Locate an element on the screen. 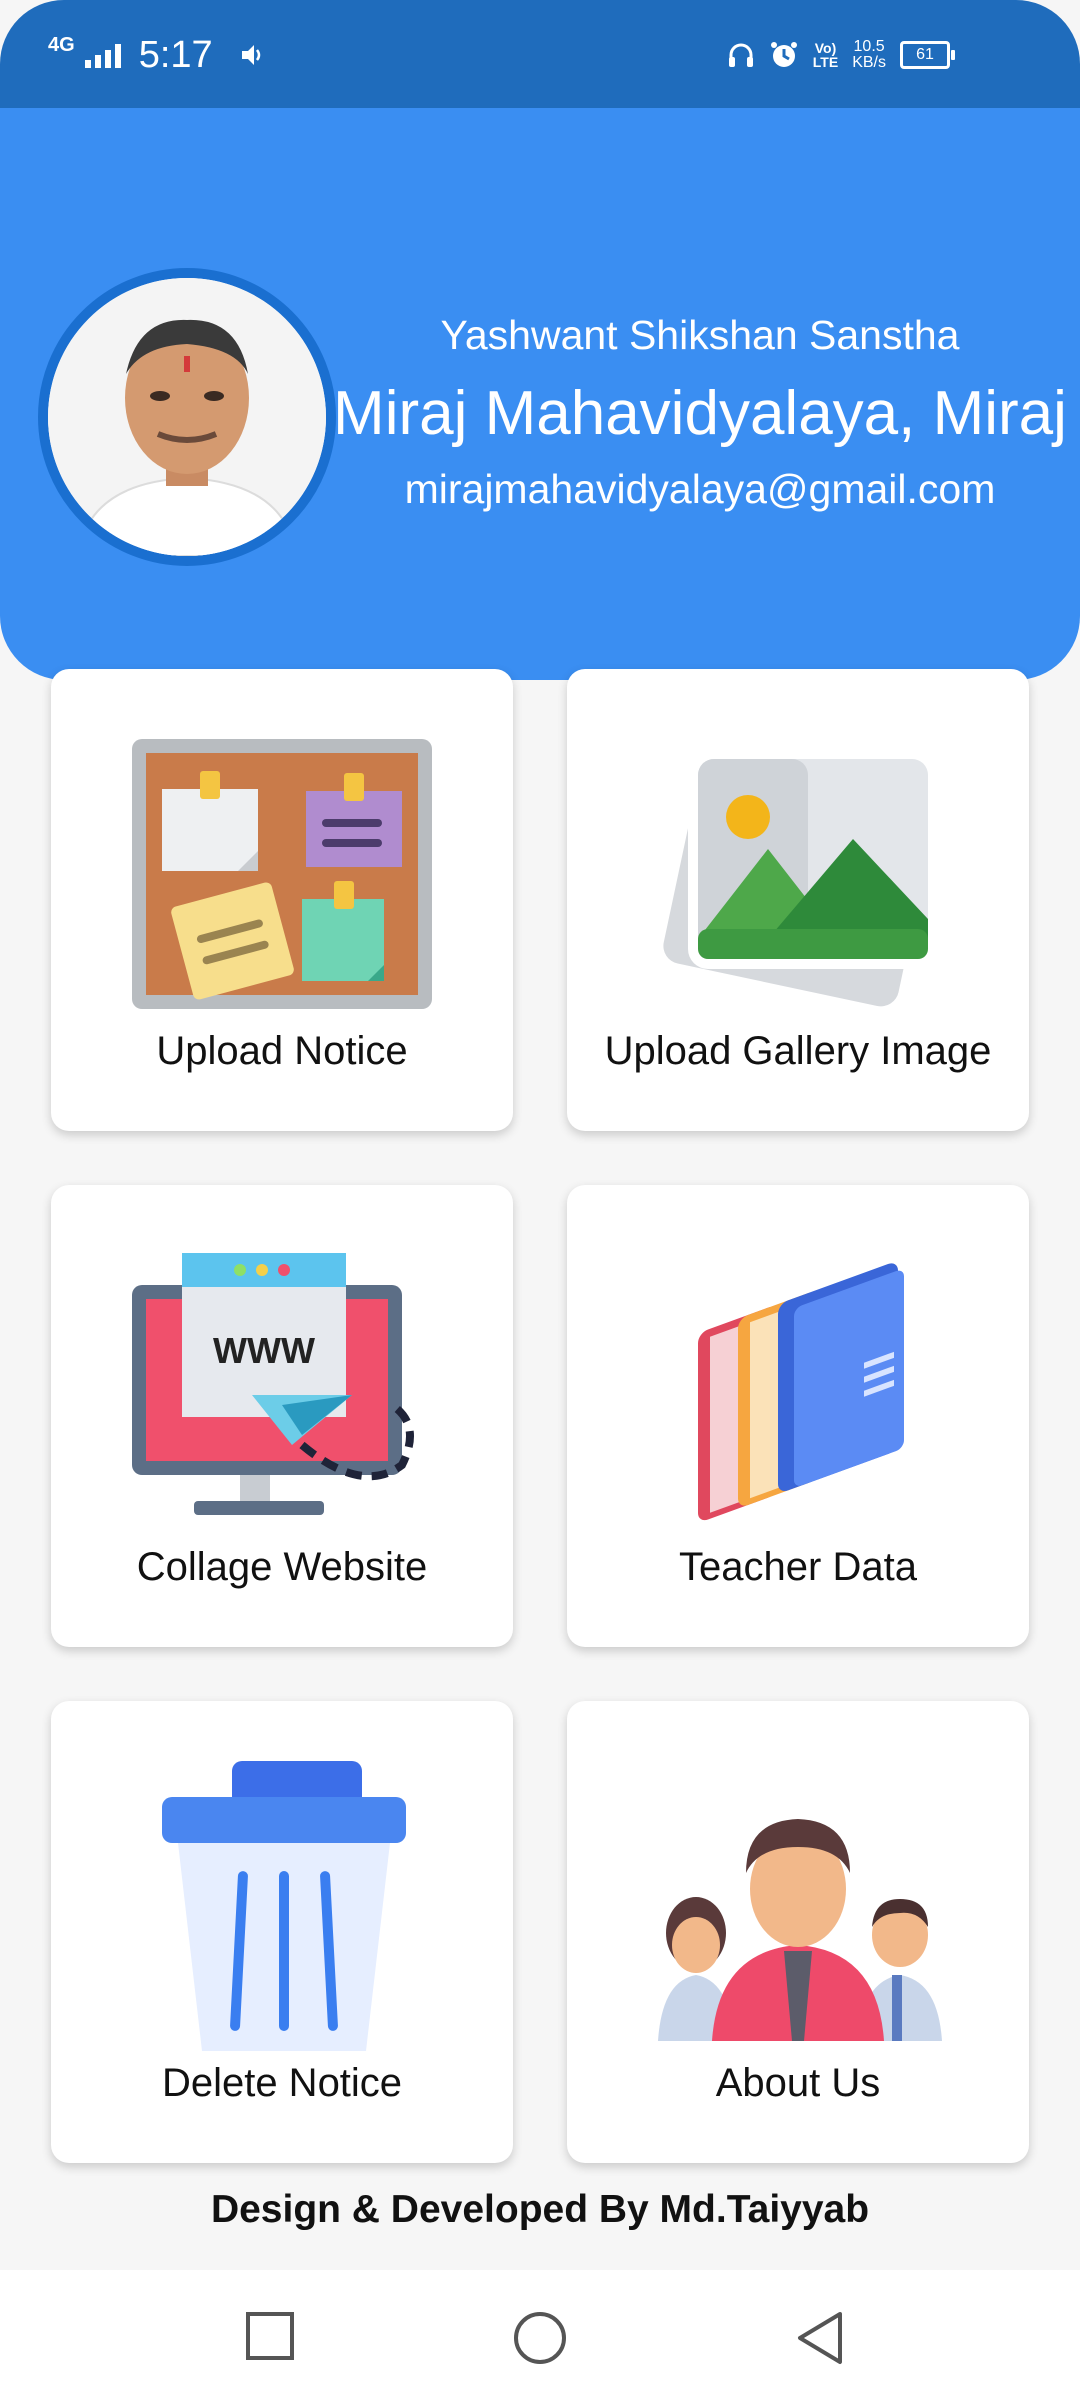 The image size is (1080, 2400). avatar is located at coordinates (187, 417).